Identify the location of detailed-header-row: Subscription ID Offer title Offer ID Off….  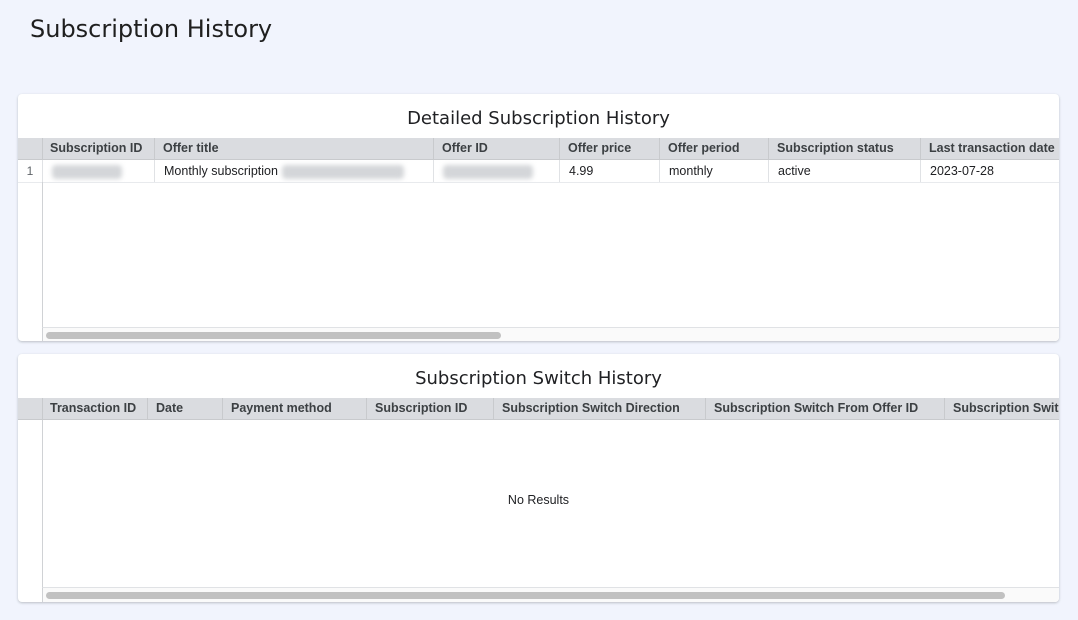
(538, 149).